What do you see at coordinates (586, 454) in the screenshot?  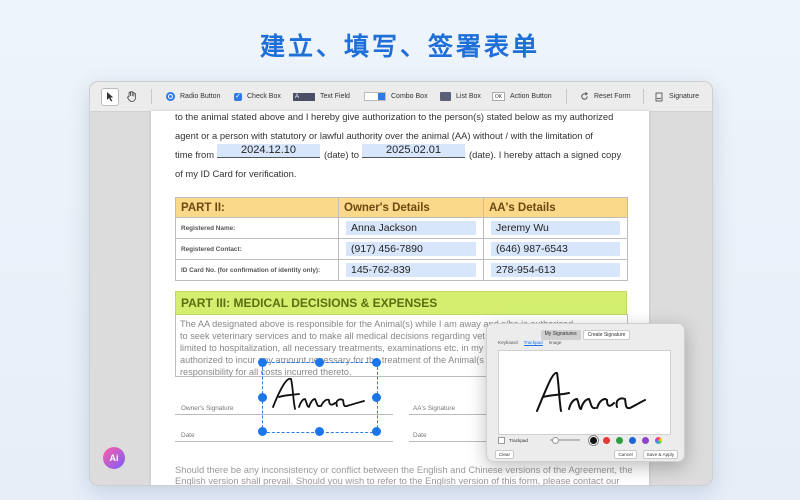 I see `signature-panel-actions: Clear Cancel Save & Apply` at bounding box center [586, 454].